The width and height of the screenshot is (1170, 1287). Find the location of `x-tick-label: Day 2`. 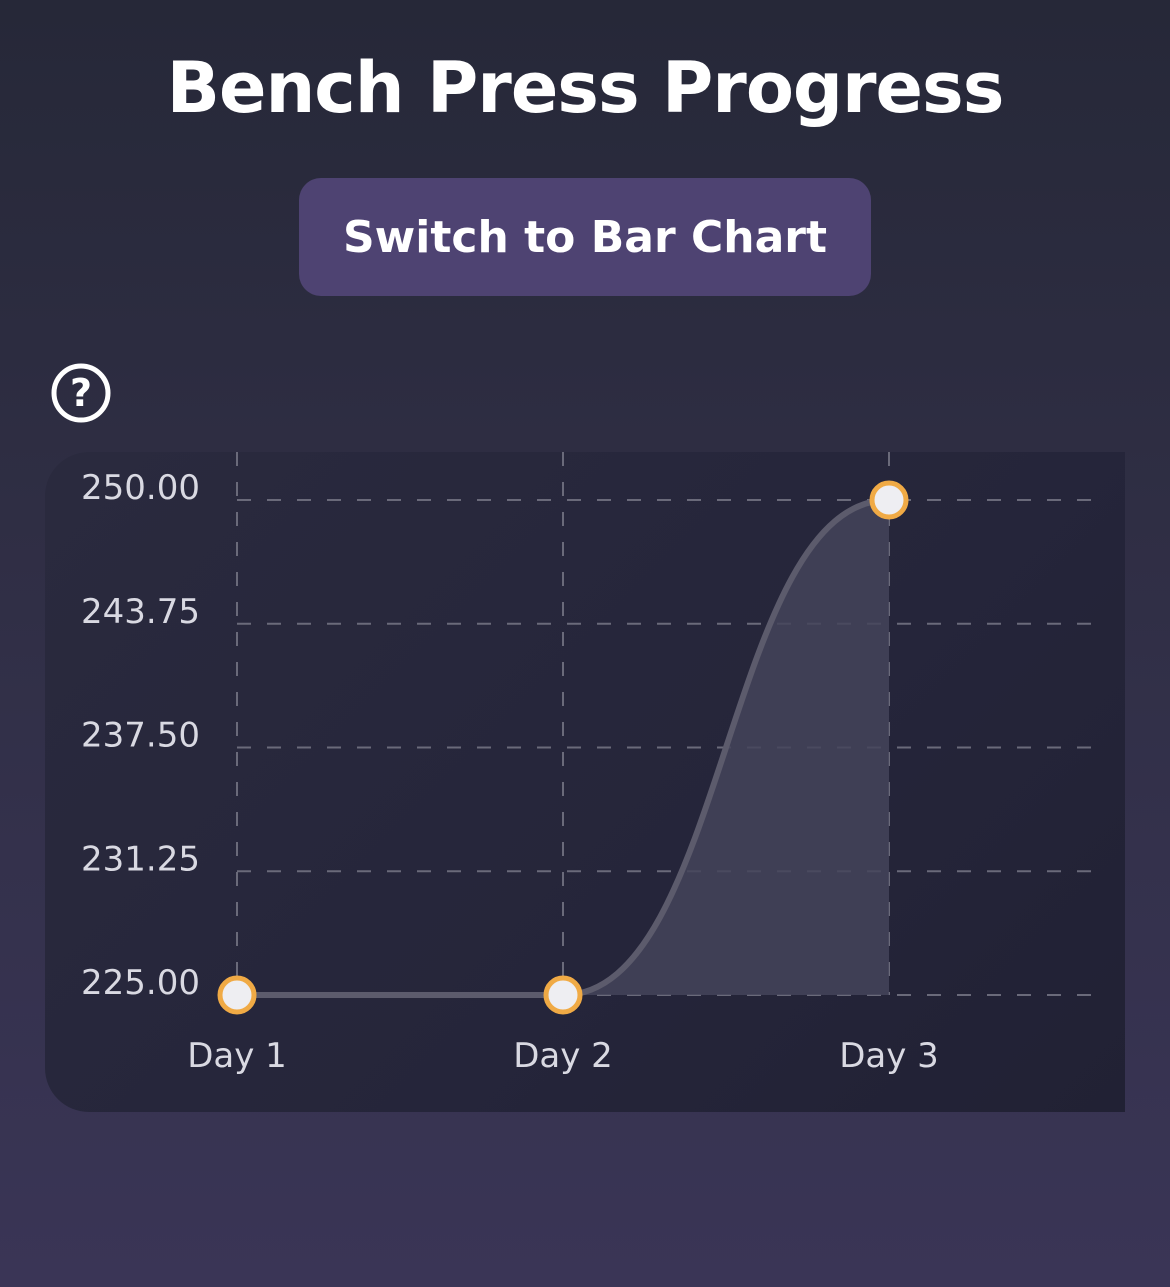

x-tick-label: Day 2 is located at coordinates (563, 1056).